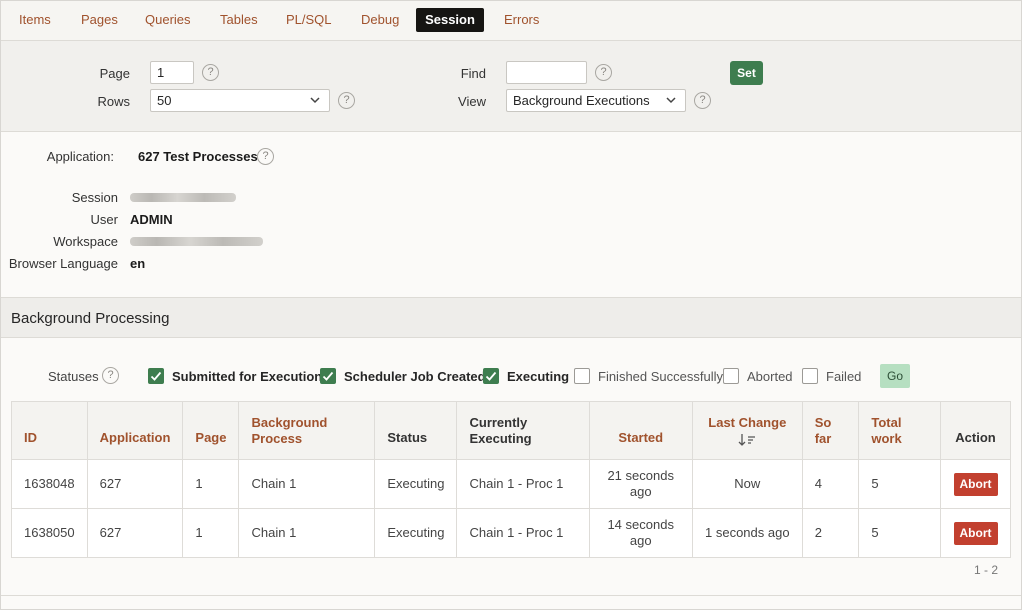 The height and width of the screenshot is (610, 1022). Describe the element at coordinates (63, 263) in the screenshot. I see `browser-language-label: Browser Language` at that location.